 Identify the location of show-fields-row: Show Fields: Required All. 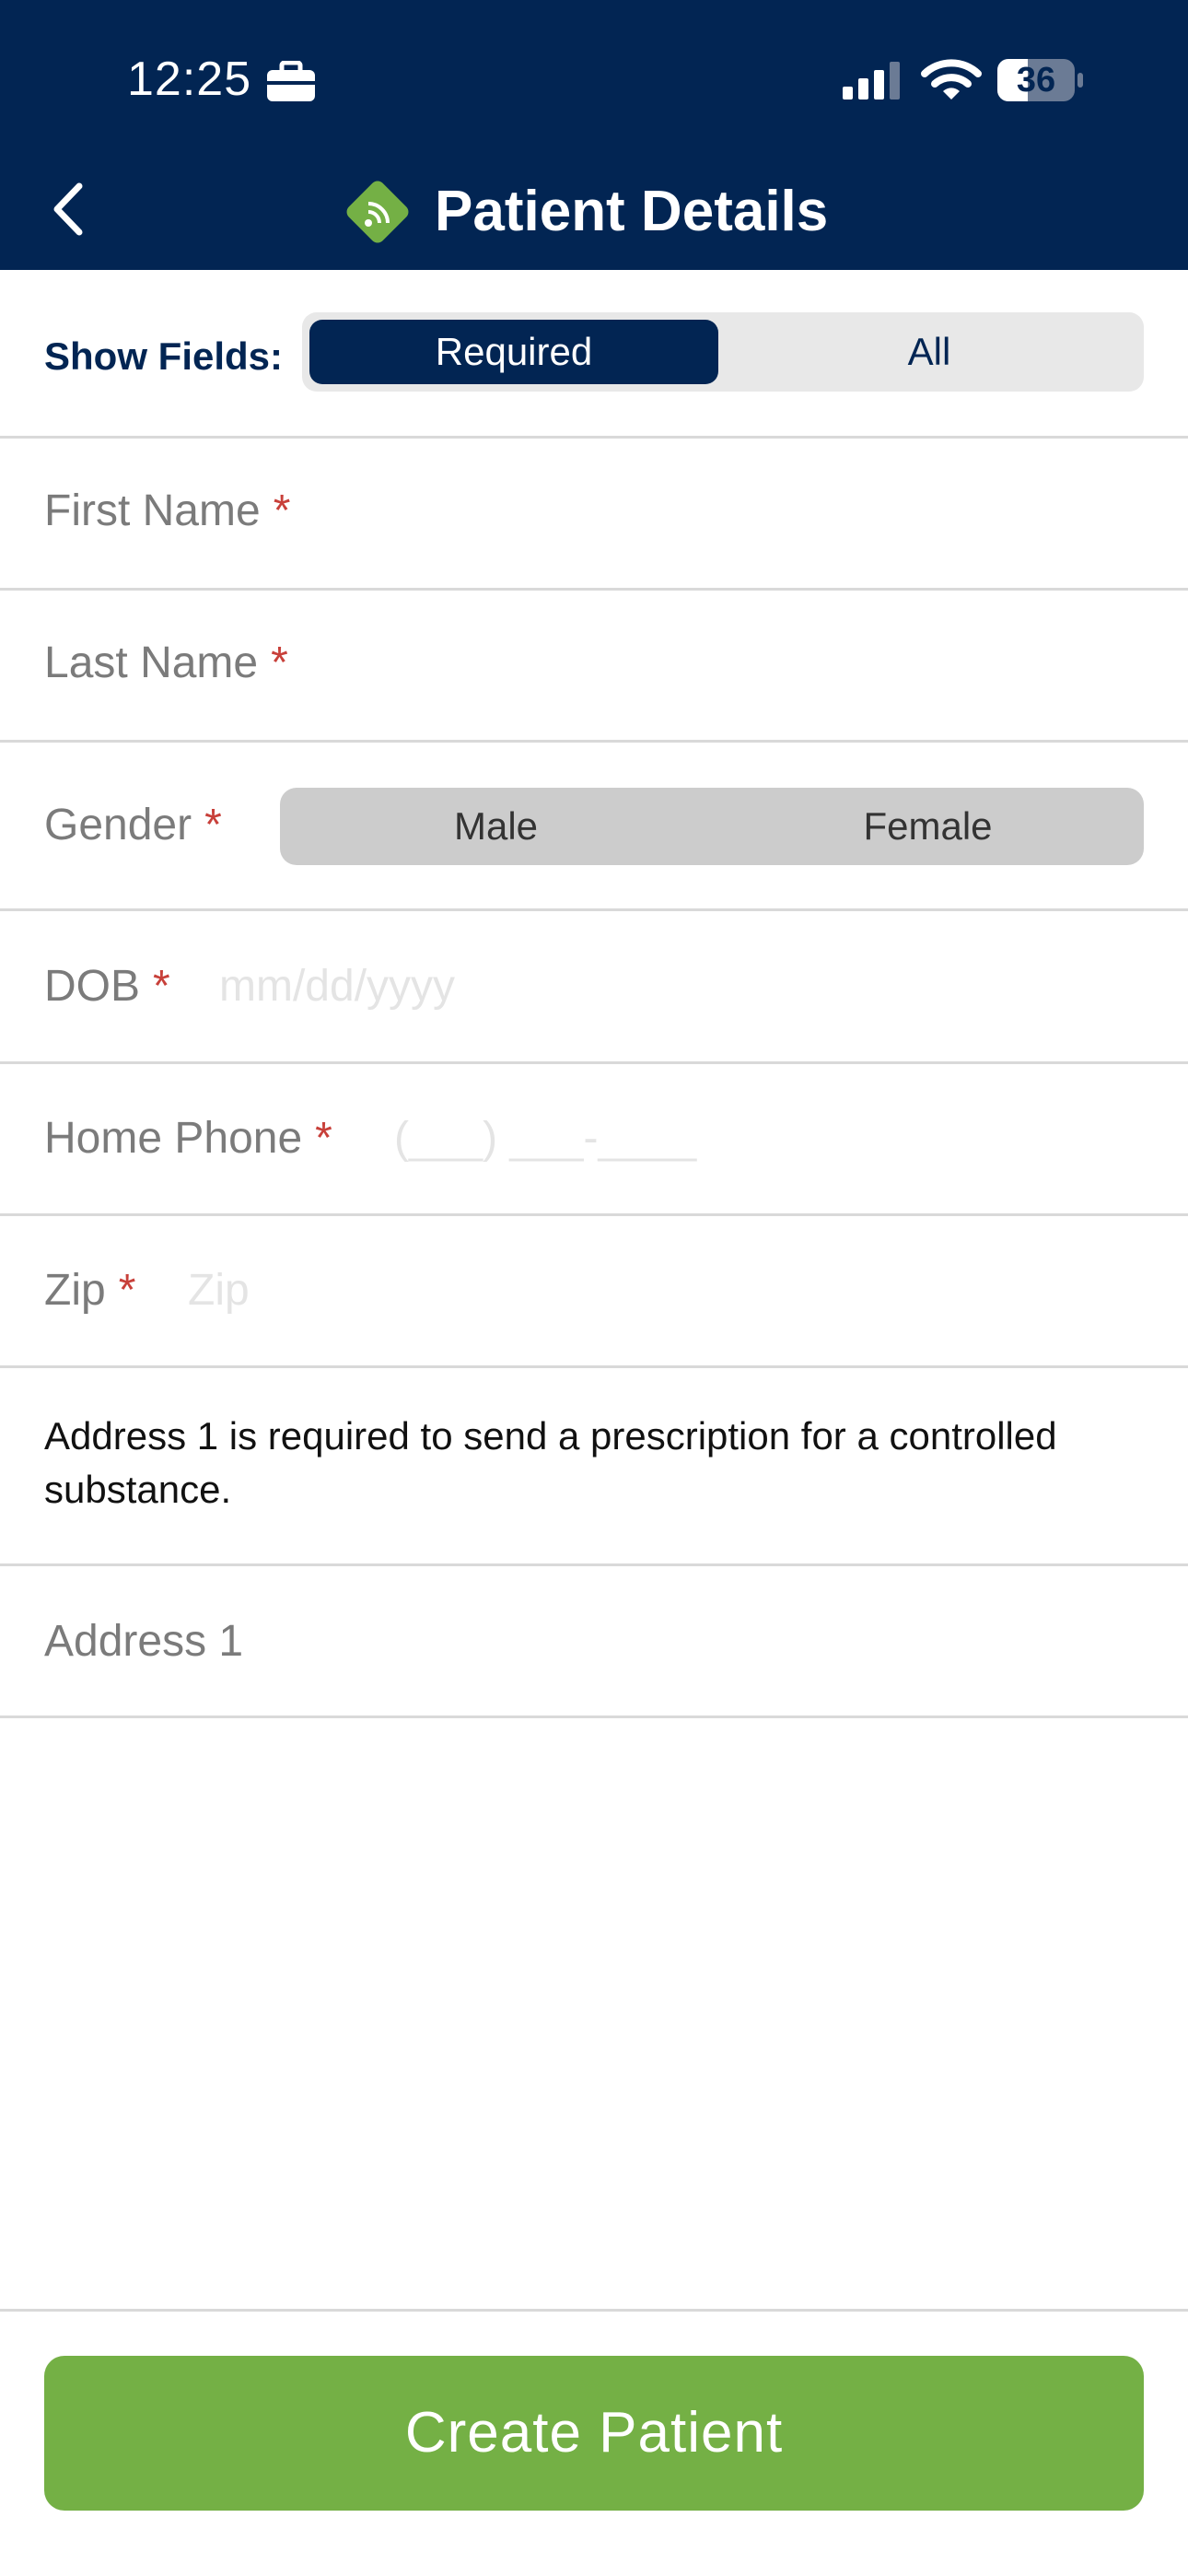
(594, 353).